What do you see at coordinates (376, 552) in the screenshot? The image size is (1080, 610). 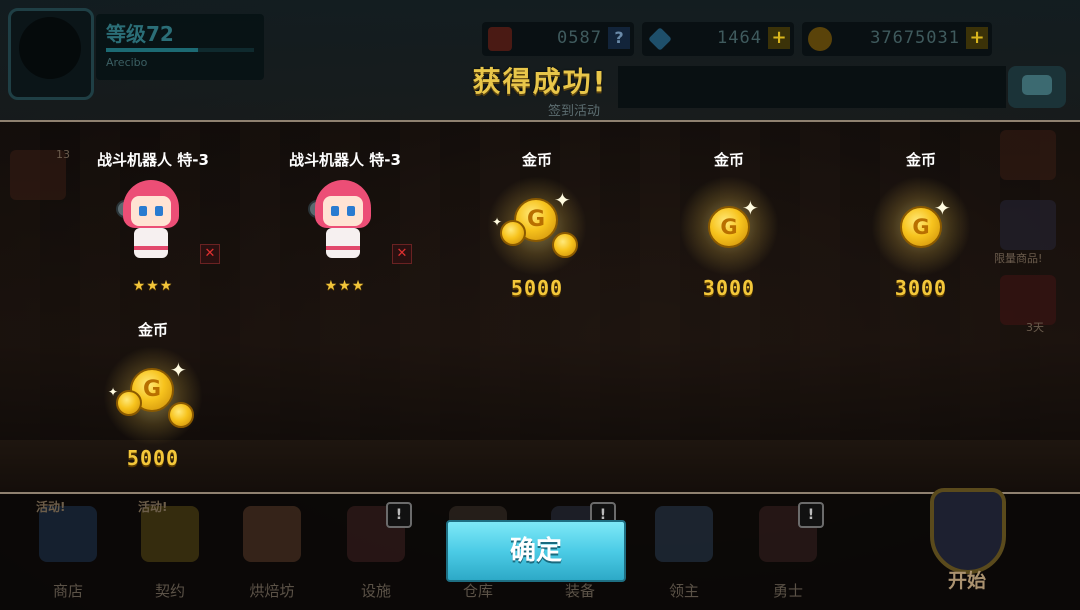 I see `nav-item: 设施!` at bounding box center [376, 552].